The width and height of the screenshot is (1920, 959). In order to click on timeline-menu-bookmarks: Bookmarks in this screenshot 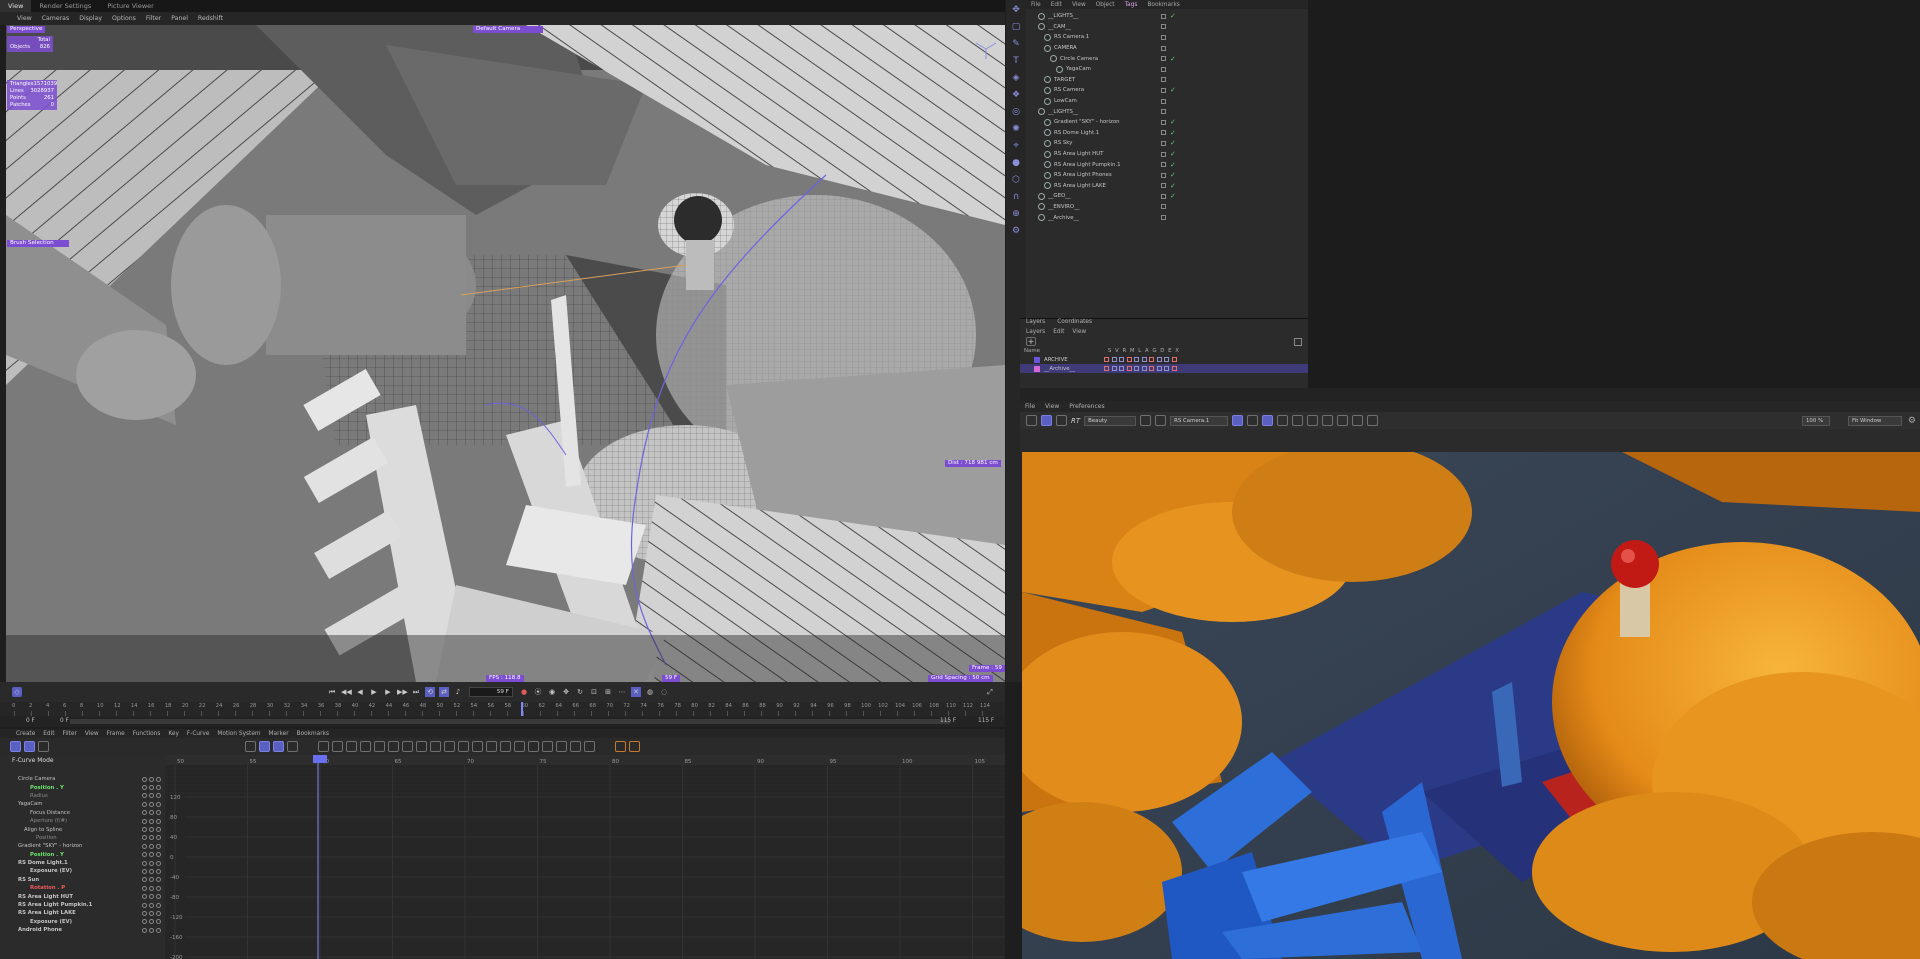, I will do `click(313, 734)`.